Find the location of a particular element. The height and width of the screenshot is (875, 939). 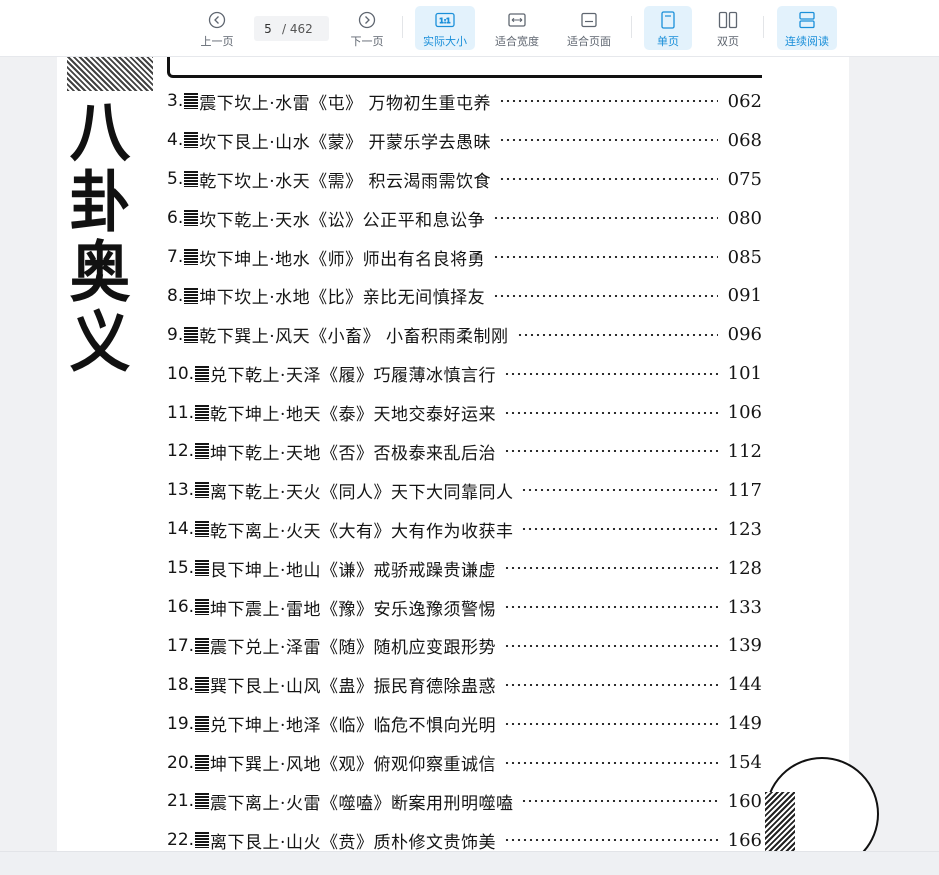

toc-entry-title: 坤下坎上·水地《比》亲比无间慎择友 is located at coordinates (342, 298).